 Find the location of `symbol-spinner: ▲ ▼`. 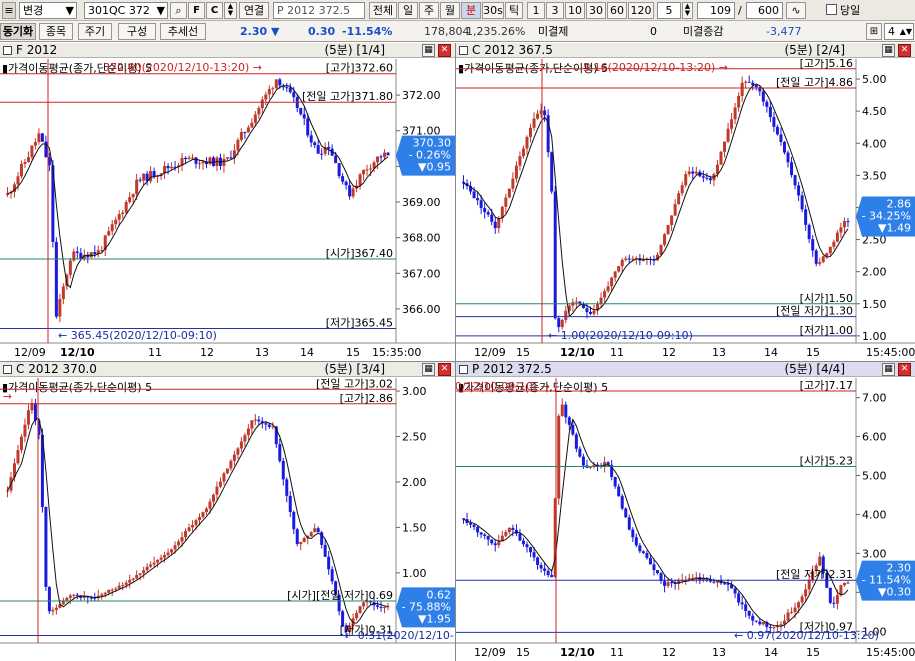

symbol-spinner: ▲ ▼ is located at coordinates (230, 10).